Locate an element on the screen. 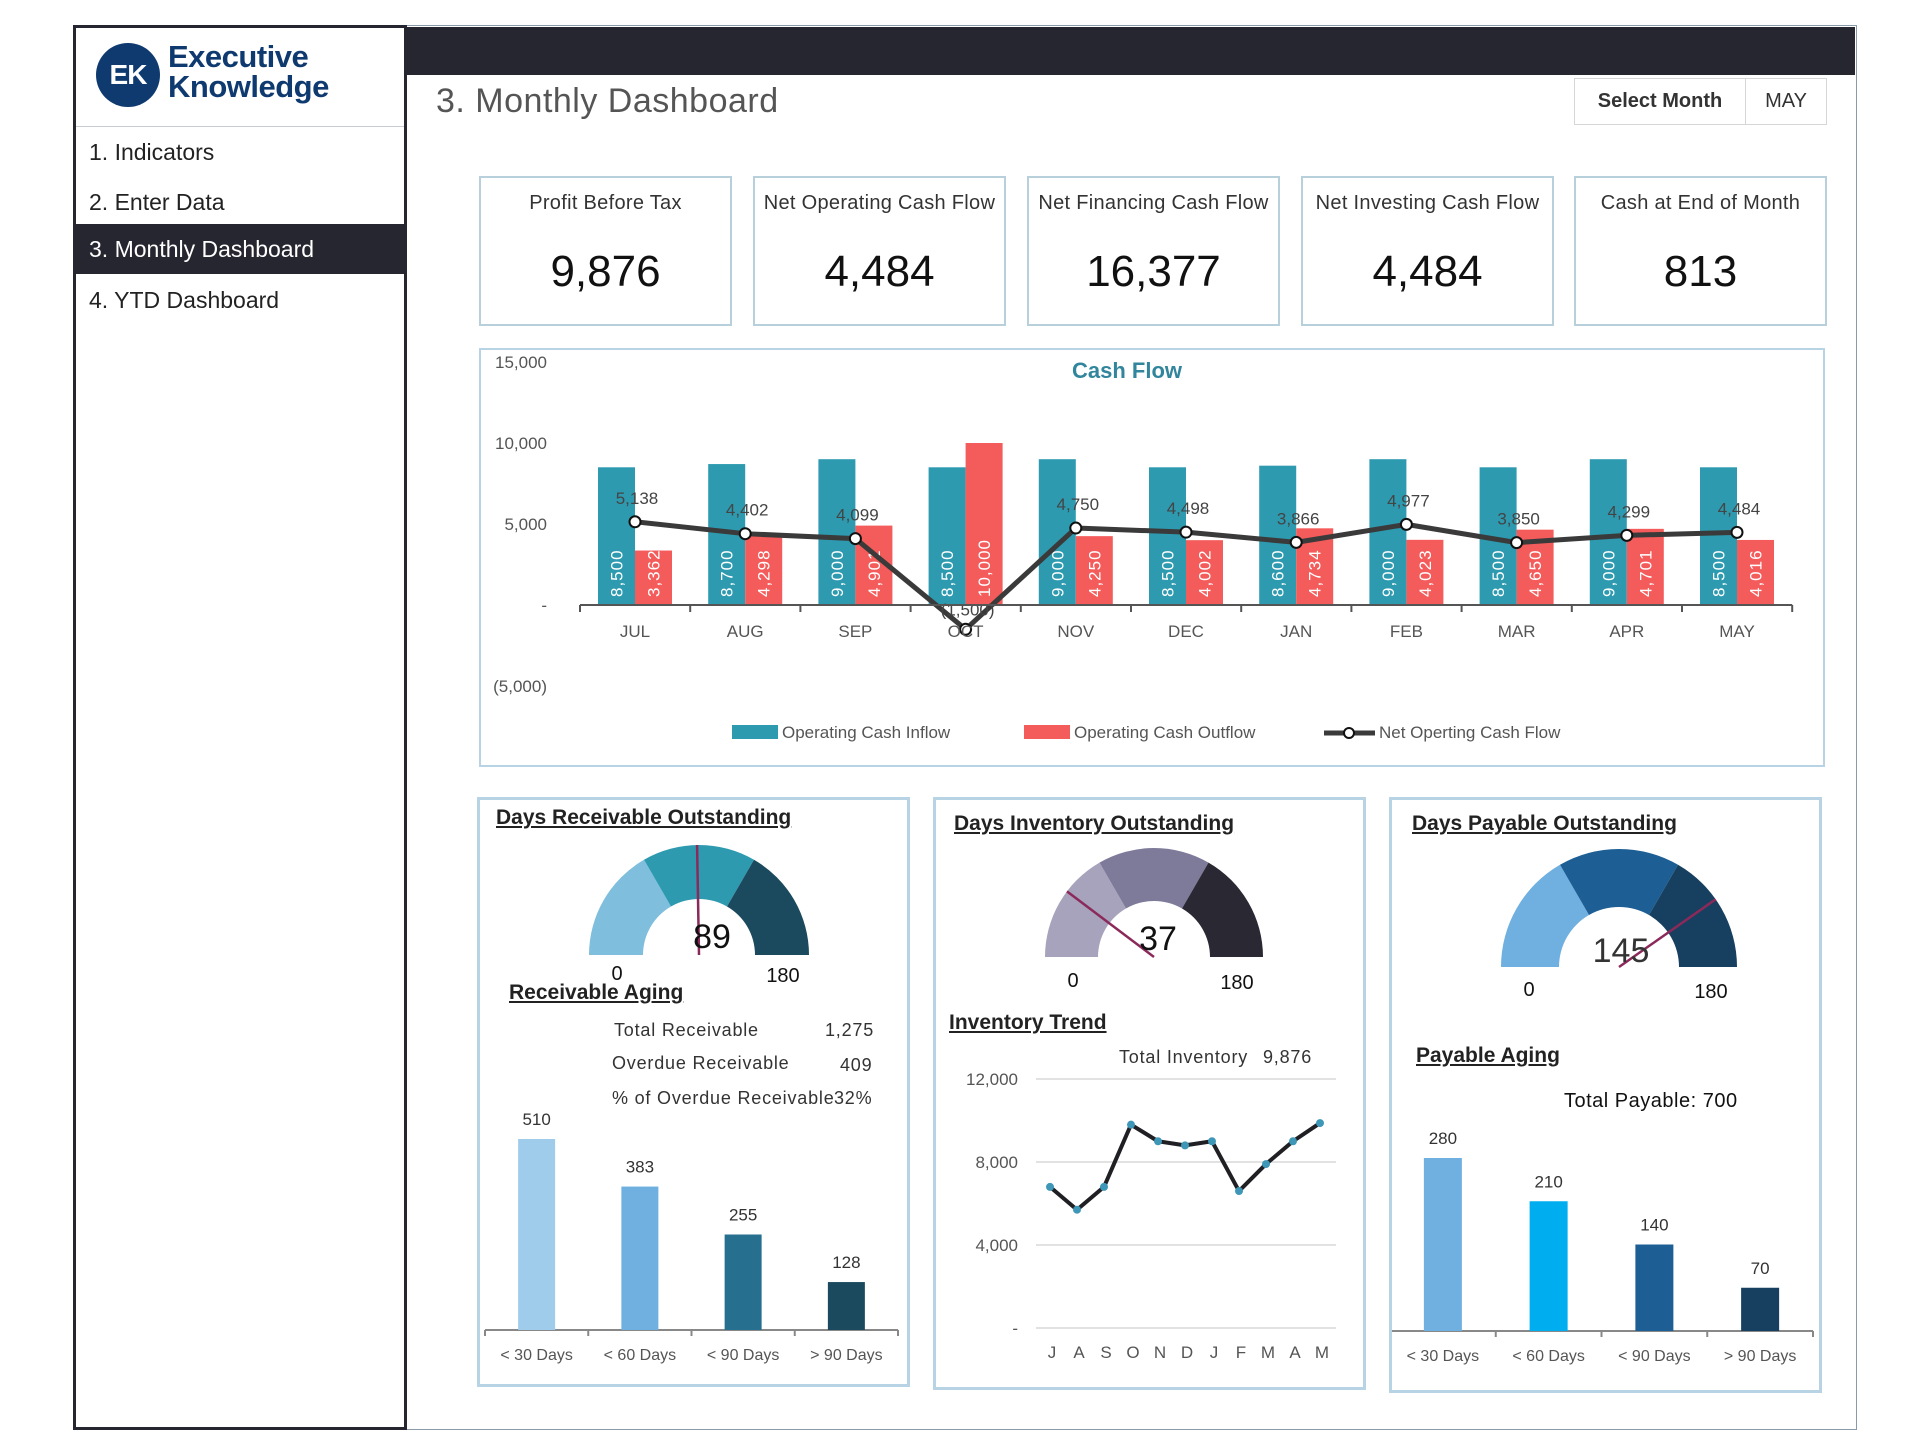 The image size is (1920, 1440). x-tick-label: < 90 Days is located at coordinates (1654, 1356).